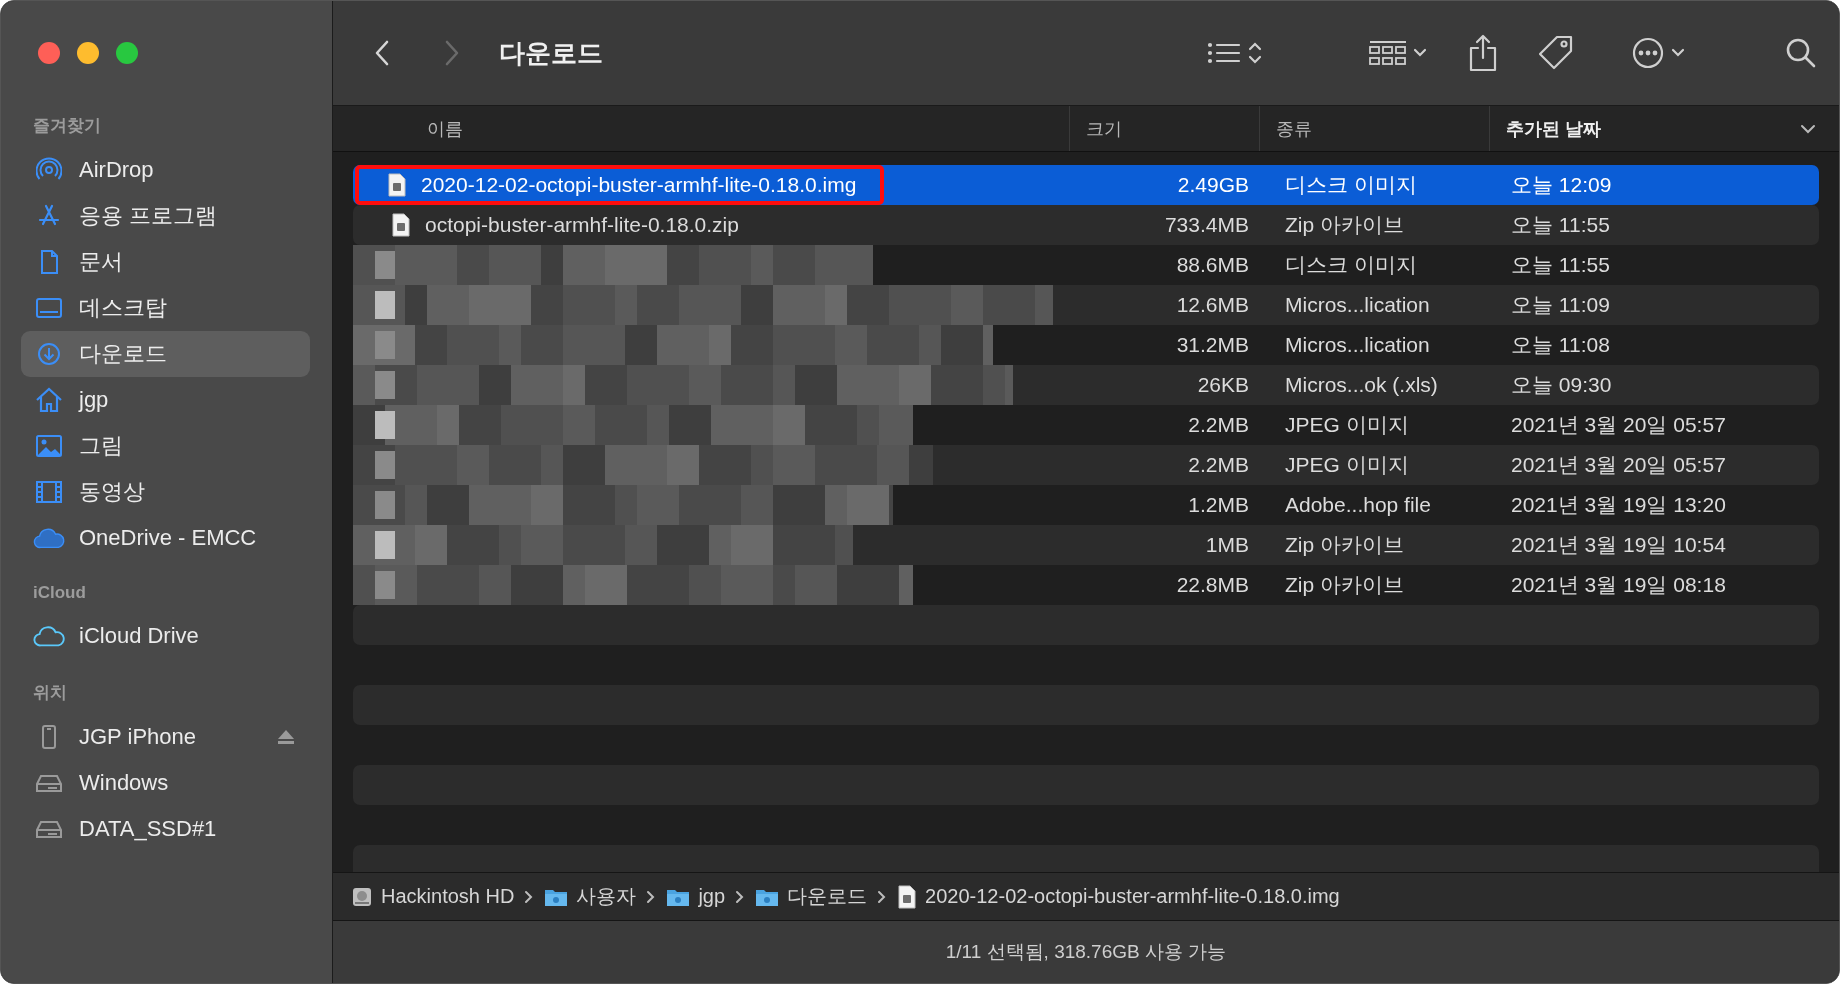 This screenshot has height=984, width=1840. I want to click on path-item: 다운로드, so click(811, 896).